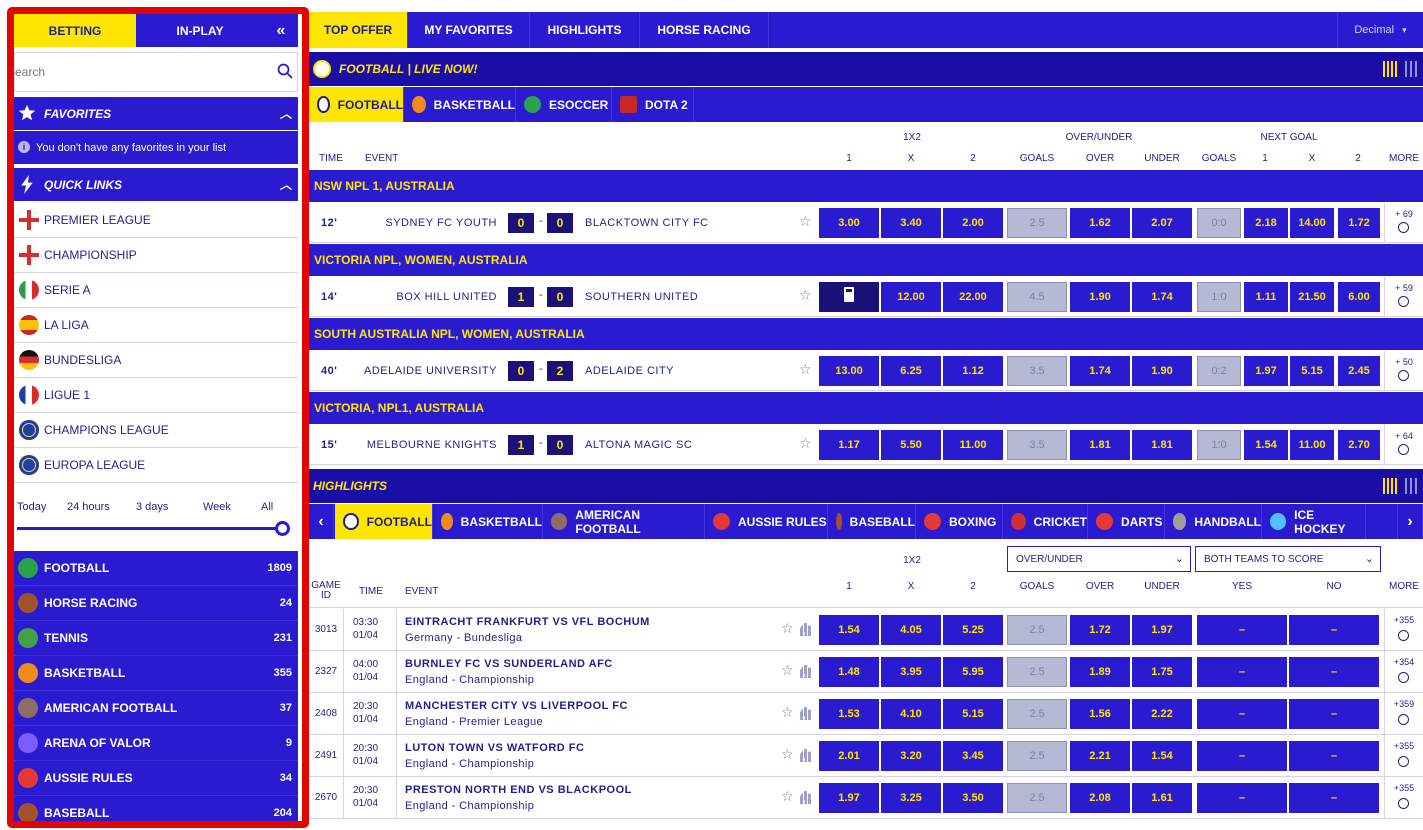  What do you see at coordinates (1266, 297) in the screenshot?
I see `odd-n1: 1.11` at bounding box center [1266, 297].